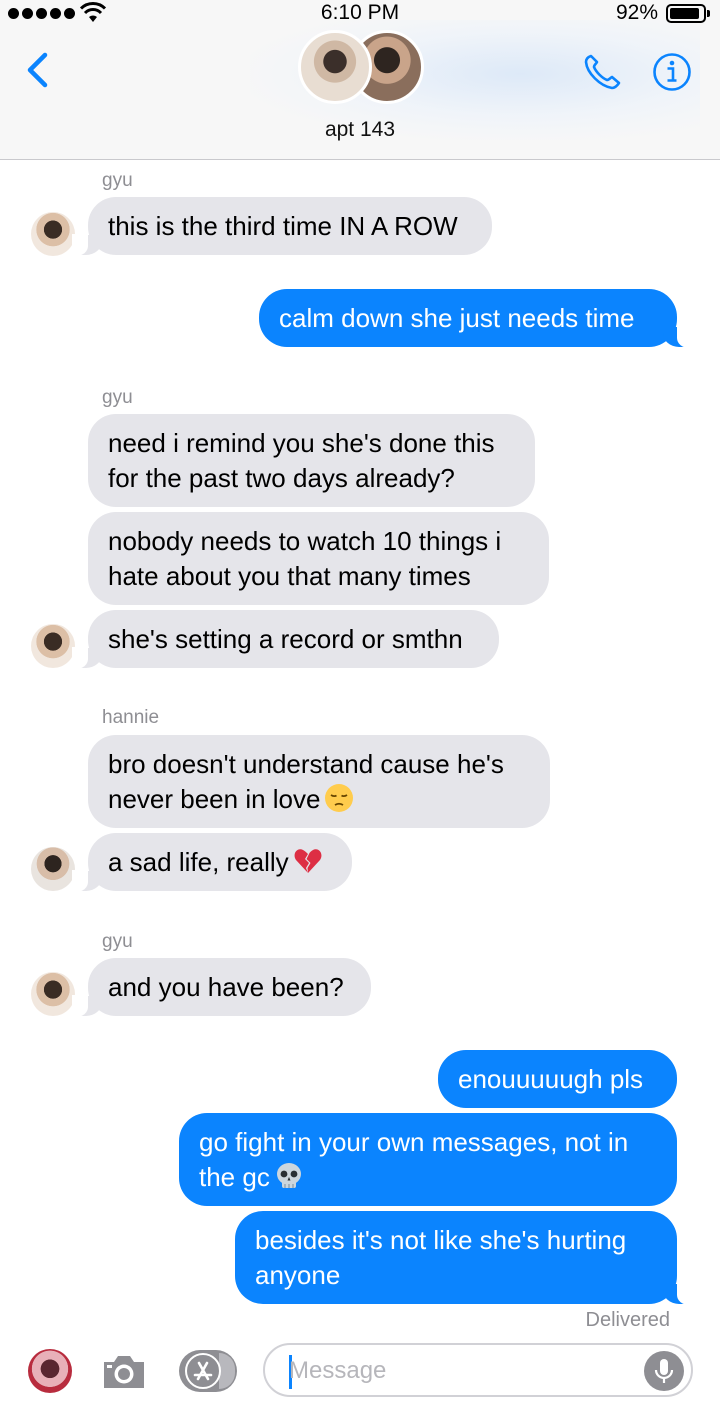 This screenshot has height=1403, width=720. What do you see at coordinates (457, 318) in the screenshot?
I see `message-text: calm down she just needs time` at bounding box center [457, 318].